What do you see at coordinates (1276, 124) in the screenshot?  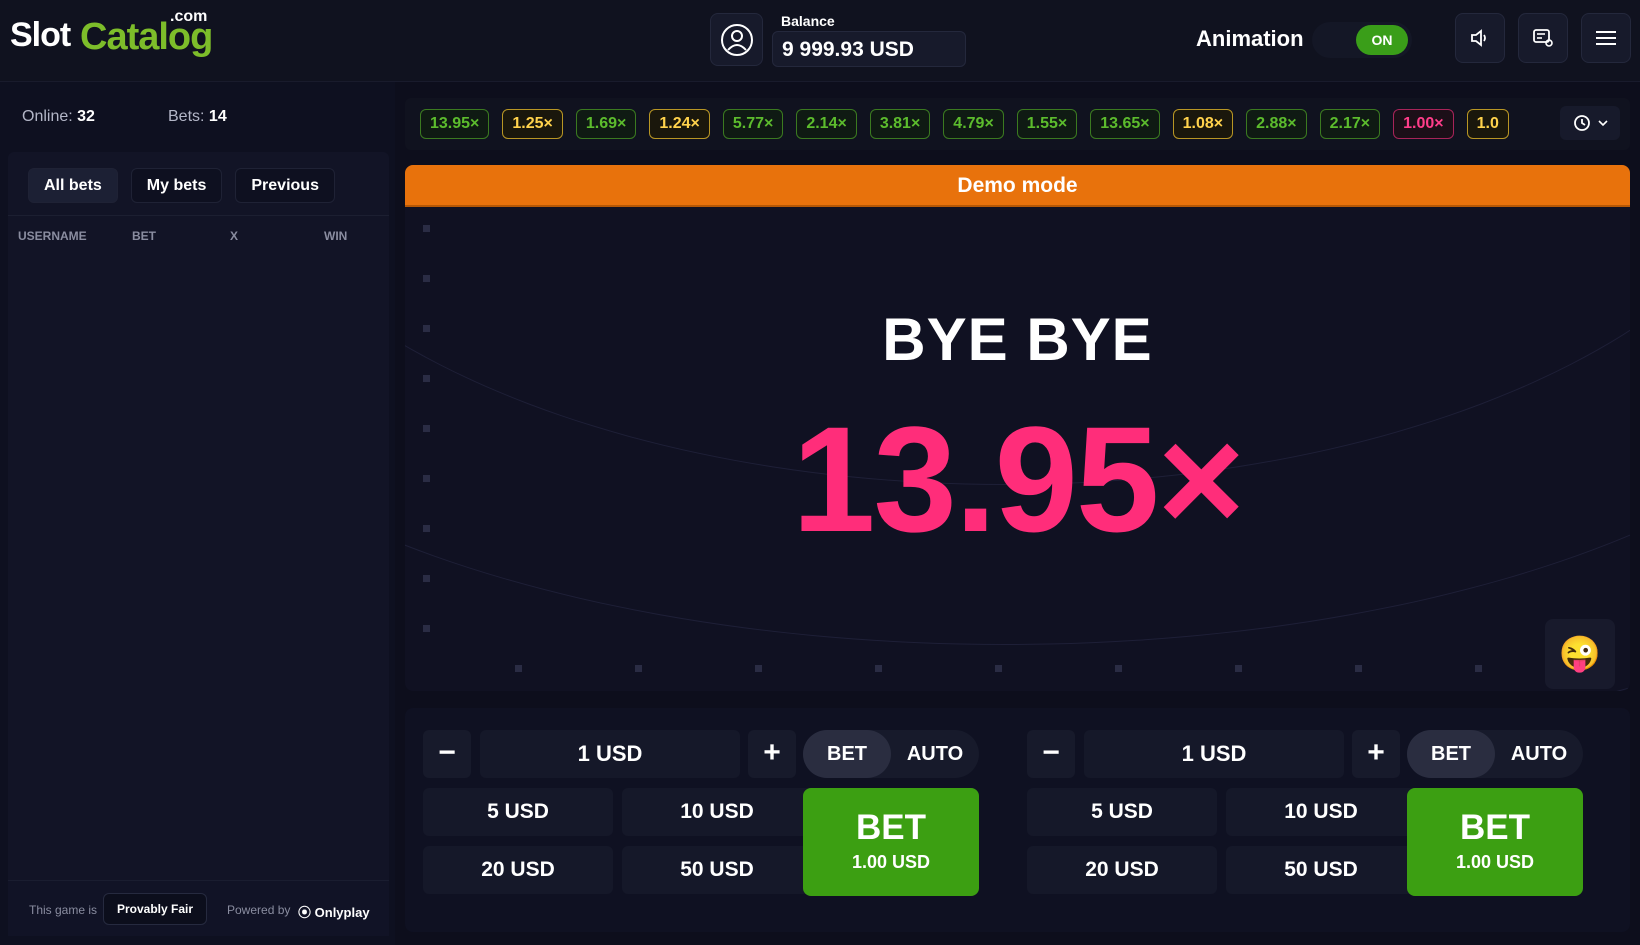 I see `multiplier-chip: 2.88×` at bounding box center [1276, 124].